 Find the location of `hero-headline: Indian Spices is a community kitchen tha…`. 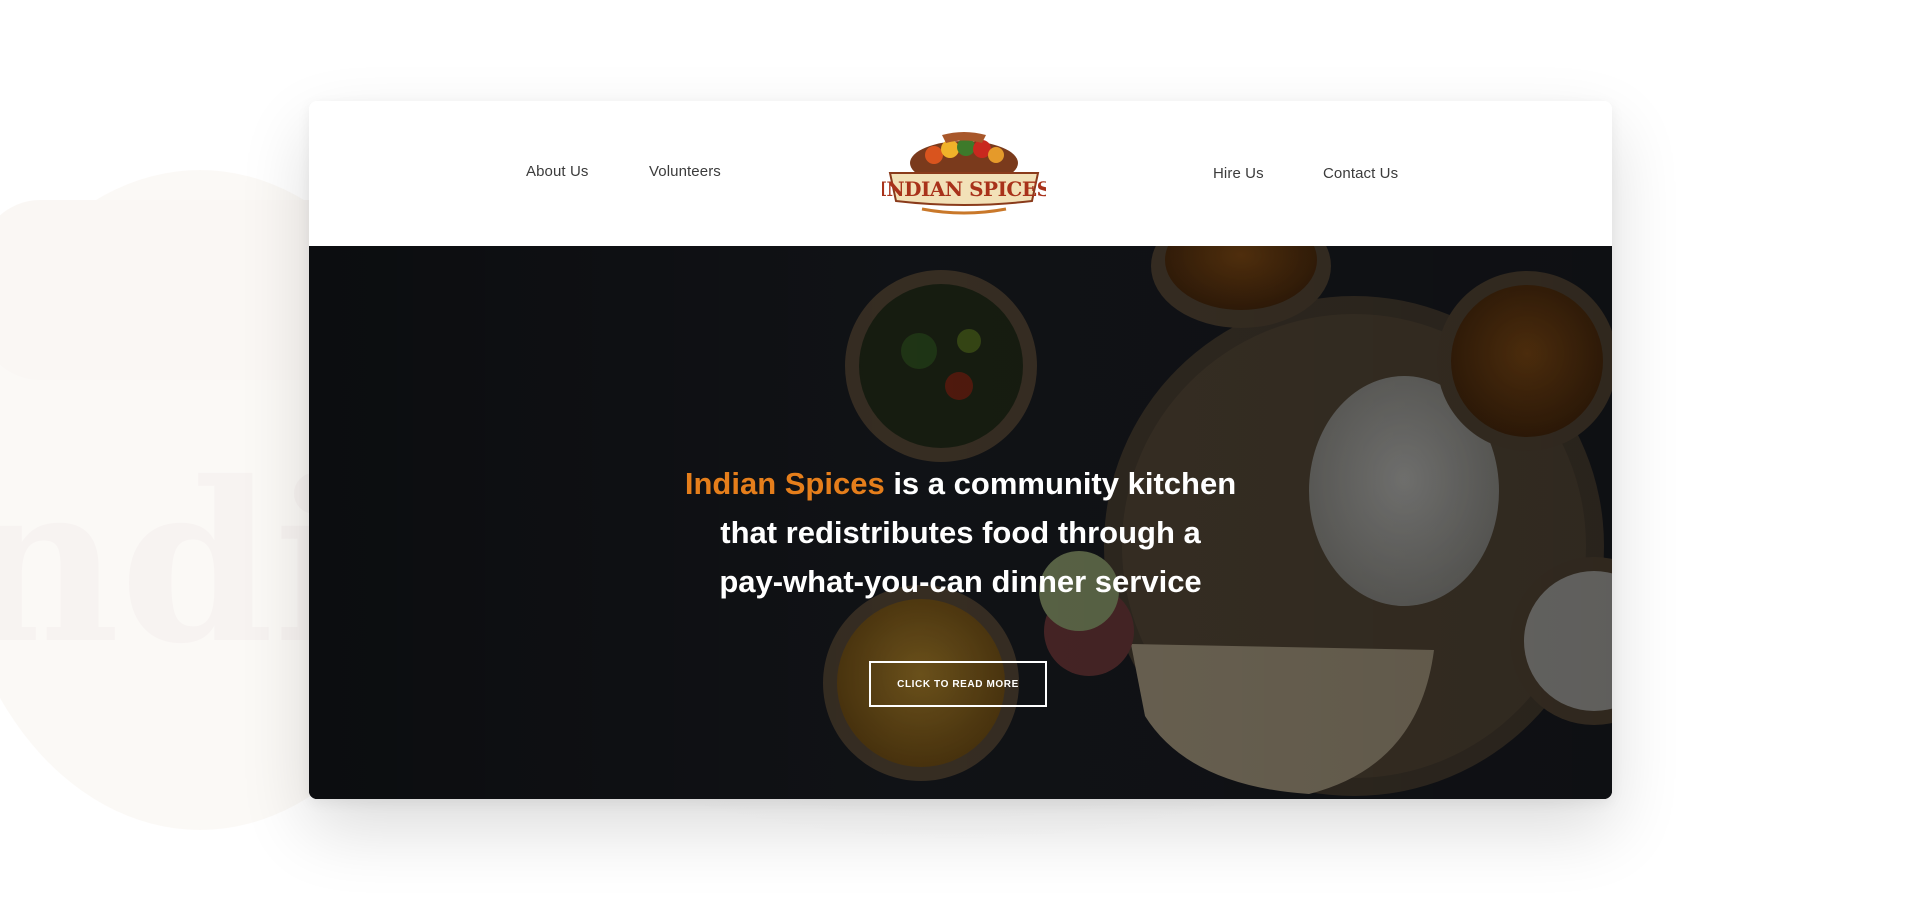

hero-headline: Indian Spices is a community kitchen tha… is located at coordinates (960, 532).